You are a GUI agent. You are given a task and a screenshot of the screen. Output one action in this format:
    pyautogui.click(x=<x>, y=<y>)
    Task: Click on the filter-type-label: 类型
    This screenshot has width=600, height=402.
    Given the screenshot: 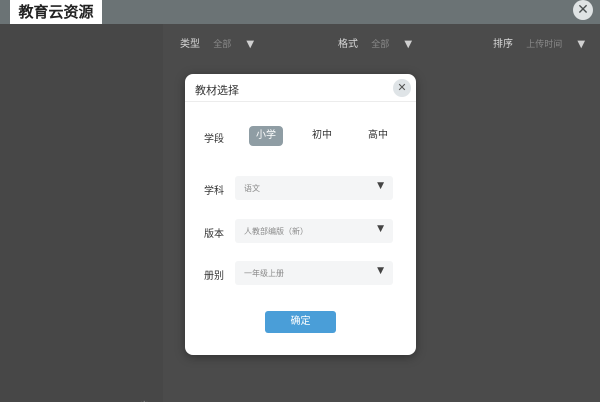 What is the action you would take?
    pyautogui.click(x=190, y=44)
    